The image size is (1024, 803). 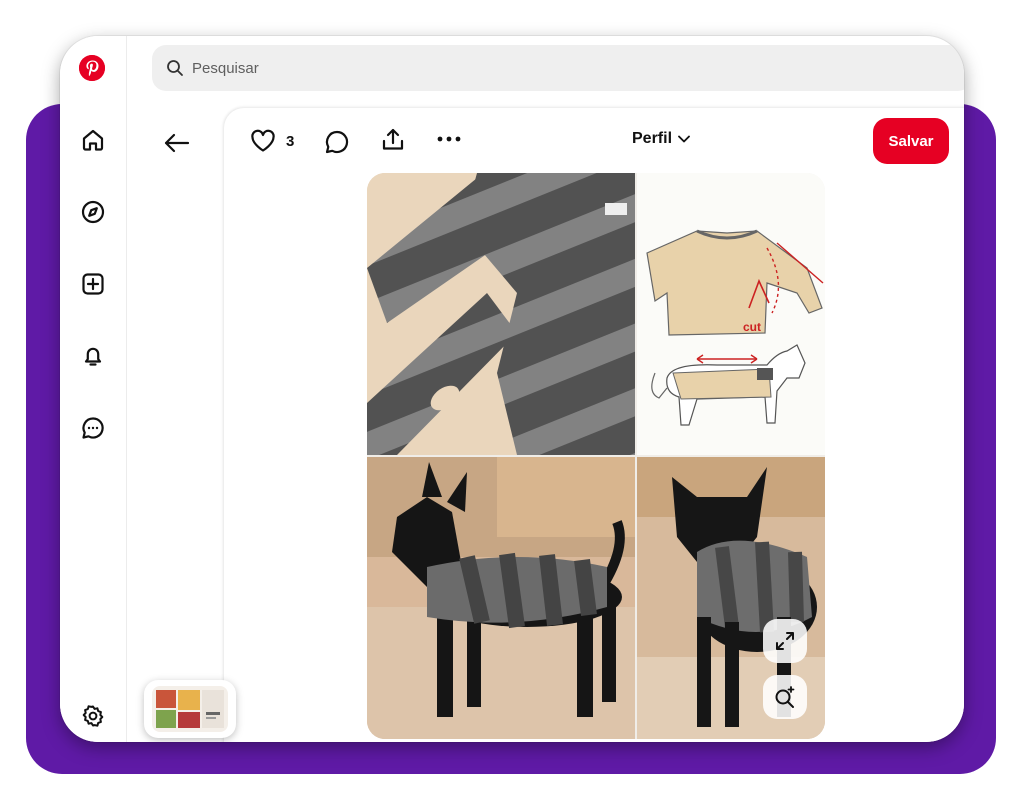 I want to click on profile-dropdown: Perfil, so click(x=661, y=139).